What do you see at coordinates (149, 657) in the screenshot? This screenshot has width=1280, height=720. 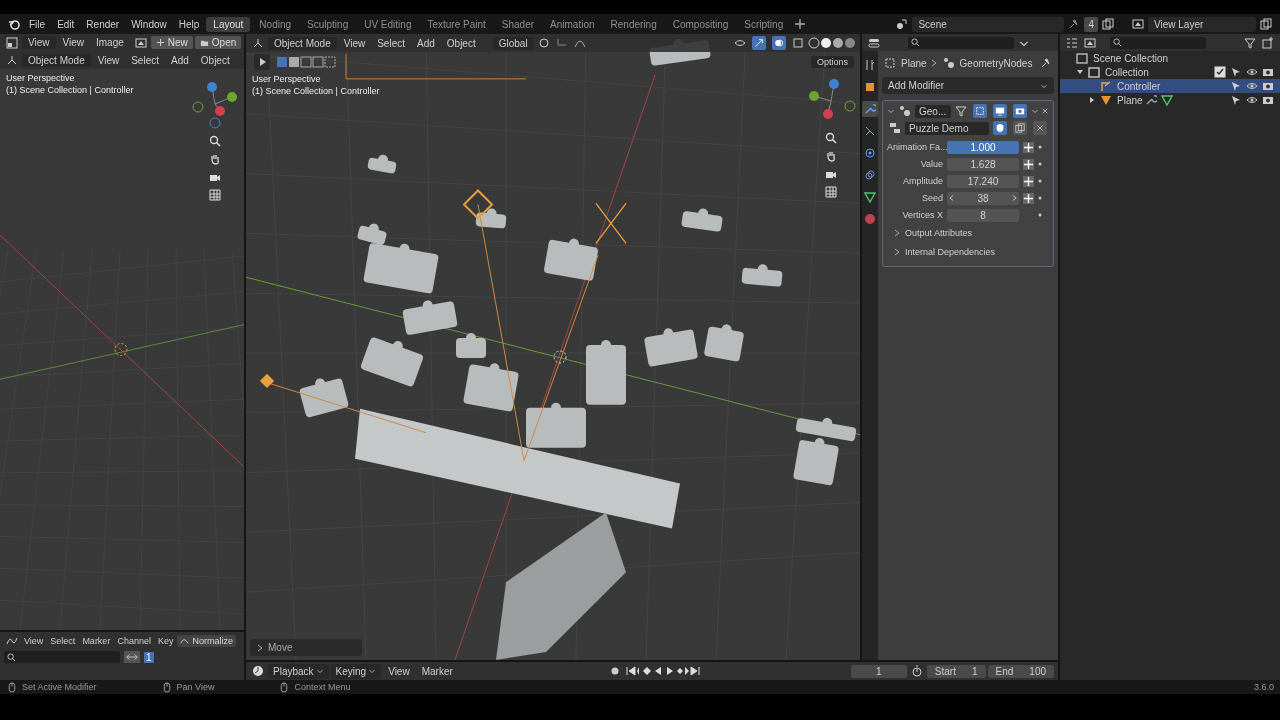 I see `current-frame-indicator: 1` at bounding box center [149, 657].